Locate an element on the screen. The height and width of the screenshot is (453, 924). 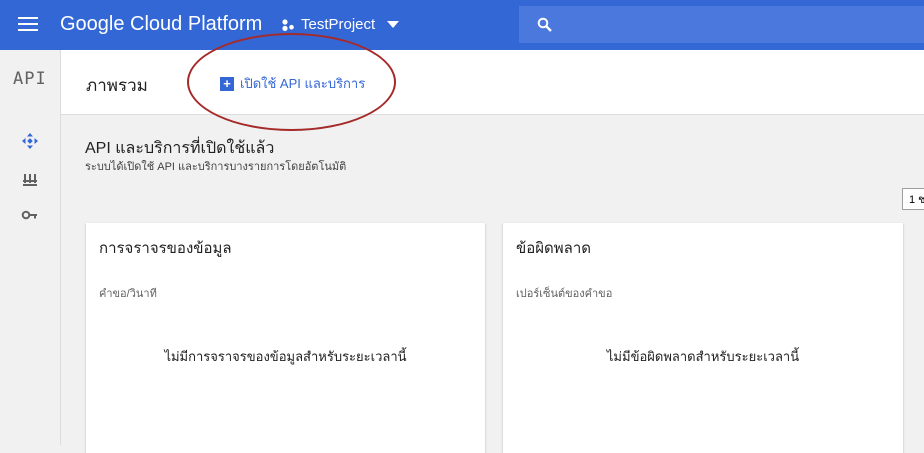
search-box is located at coordinates (721, 24).